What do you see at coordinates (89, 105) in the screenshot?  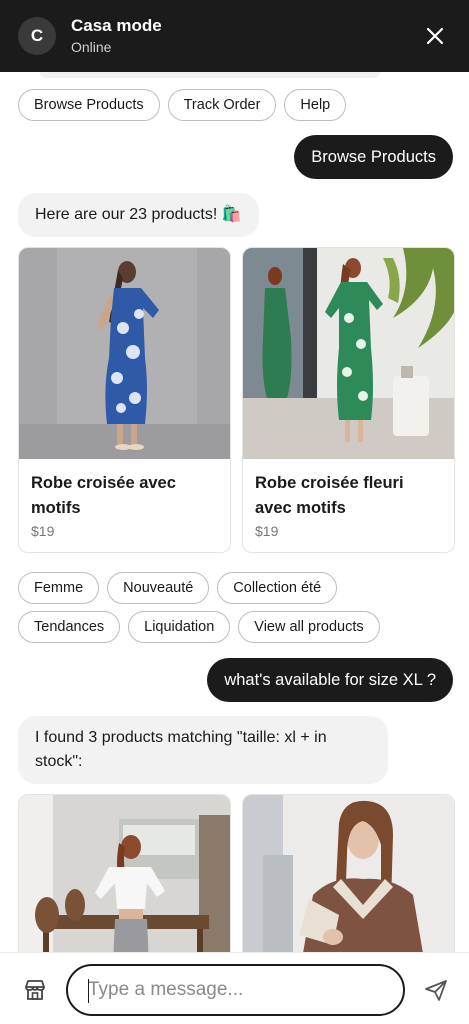 I see `quick-reply-browse-products: Browse Products` at bounding box center [89, 105].